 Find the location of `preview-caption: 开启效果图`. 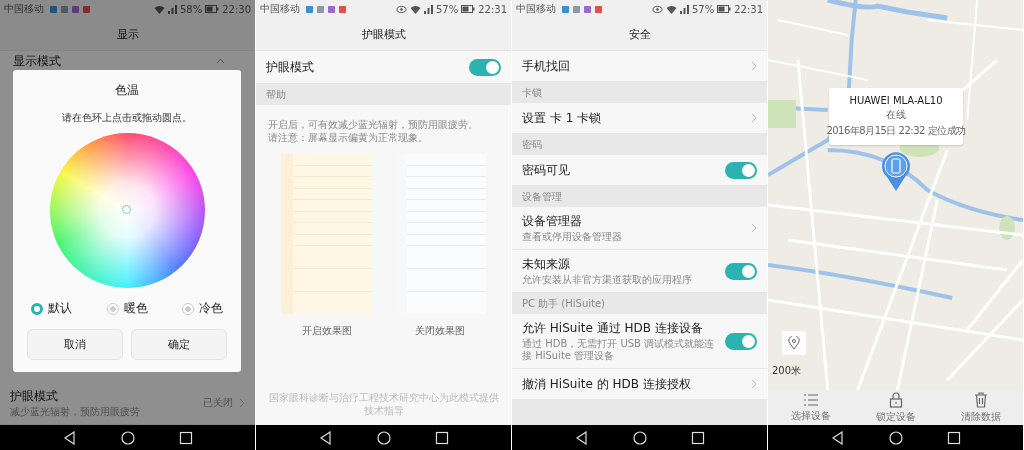

preview-caption: 开启效果图 is located at coordinates (326, 331).